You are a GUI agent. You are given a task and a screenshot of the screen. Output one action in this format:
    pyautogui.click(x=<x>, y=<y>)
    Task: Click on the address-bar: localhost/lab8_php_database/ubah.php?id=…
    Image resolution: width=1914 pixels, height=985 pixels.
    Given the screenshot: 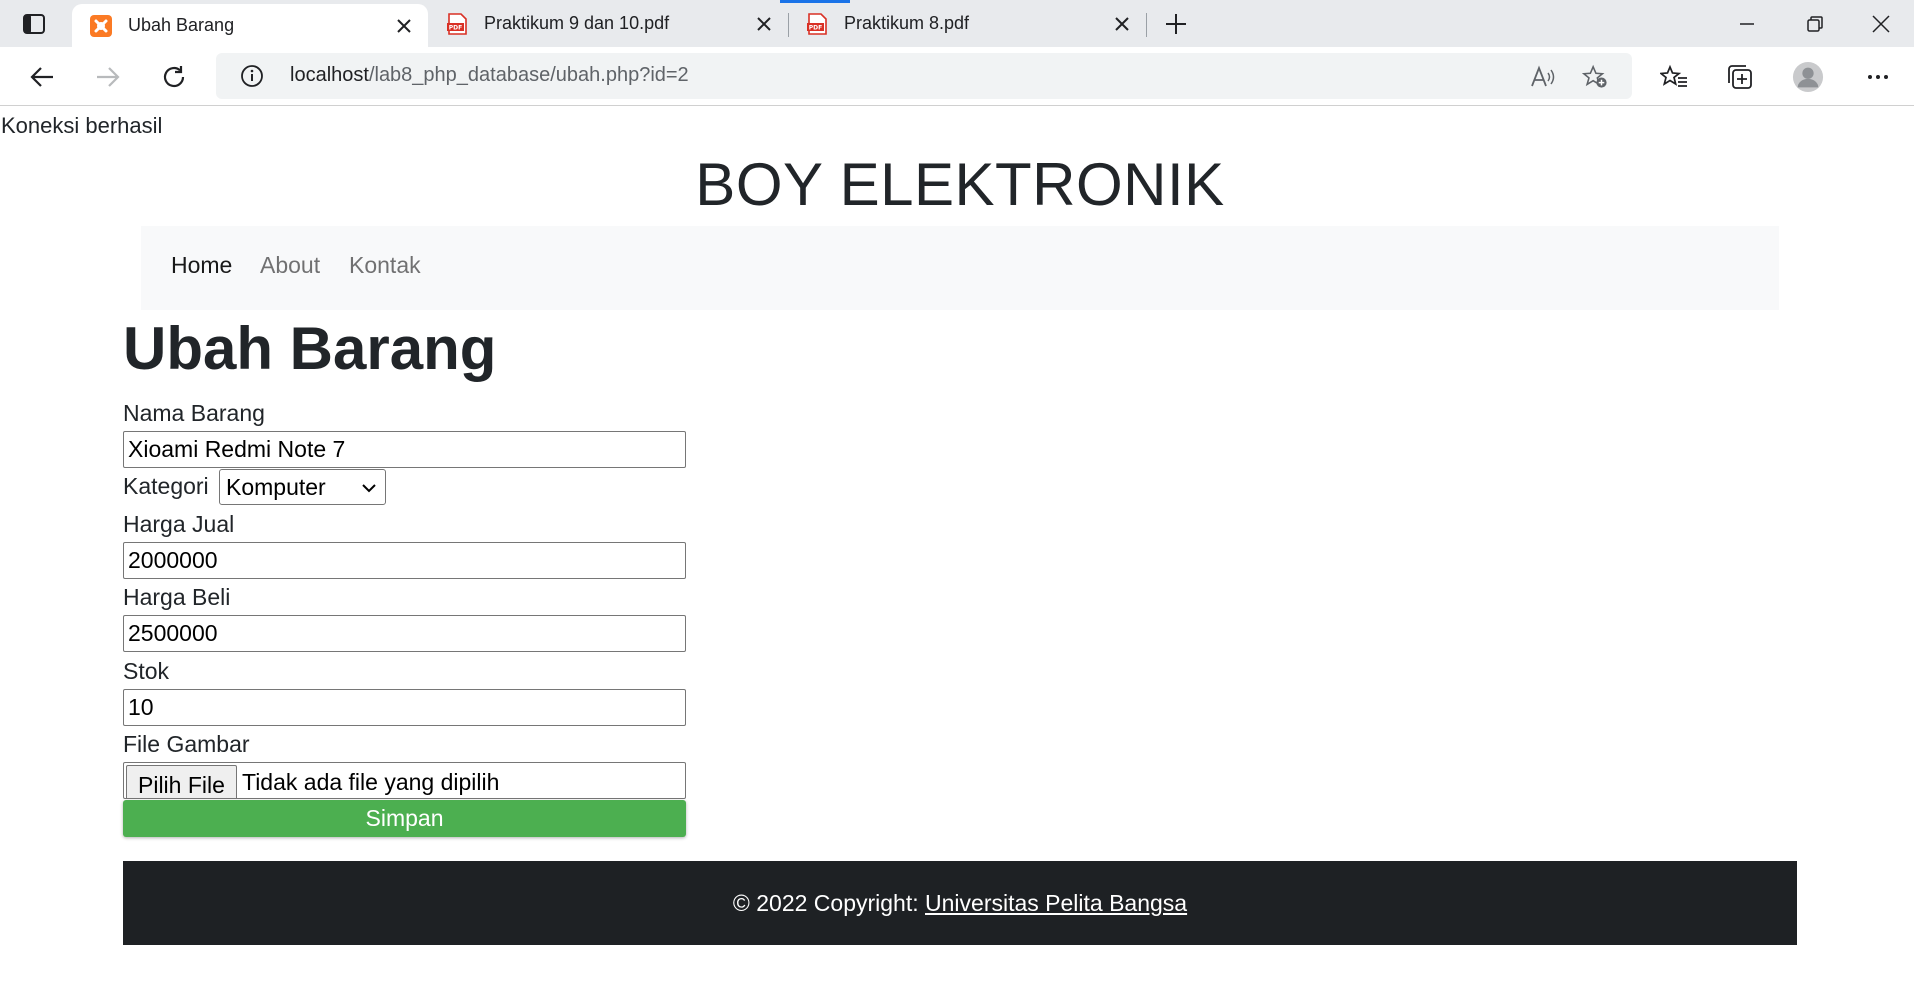 What is the action you would take?
    pyautogui.click(x=924, y=76)
    